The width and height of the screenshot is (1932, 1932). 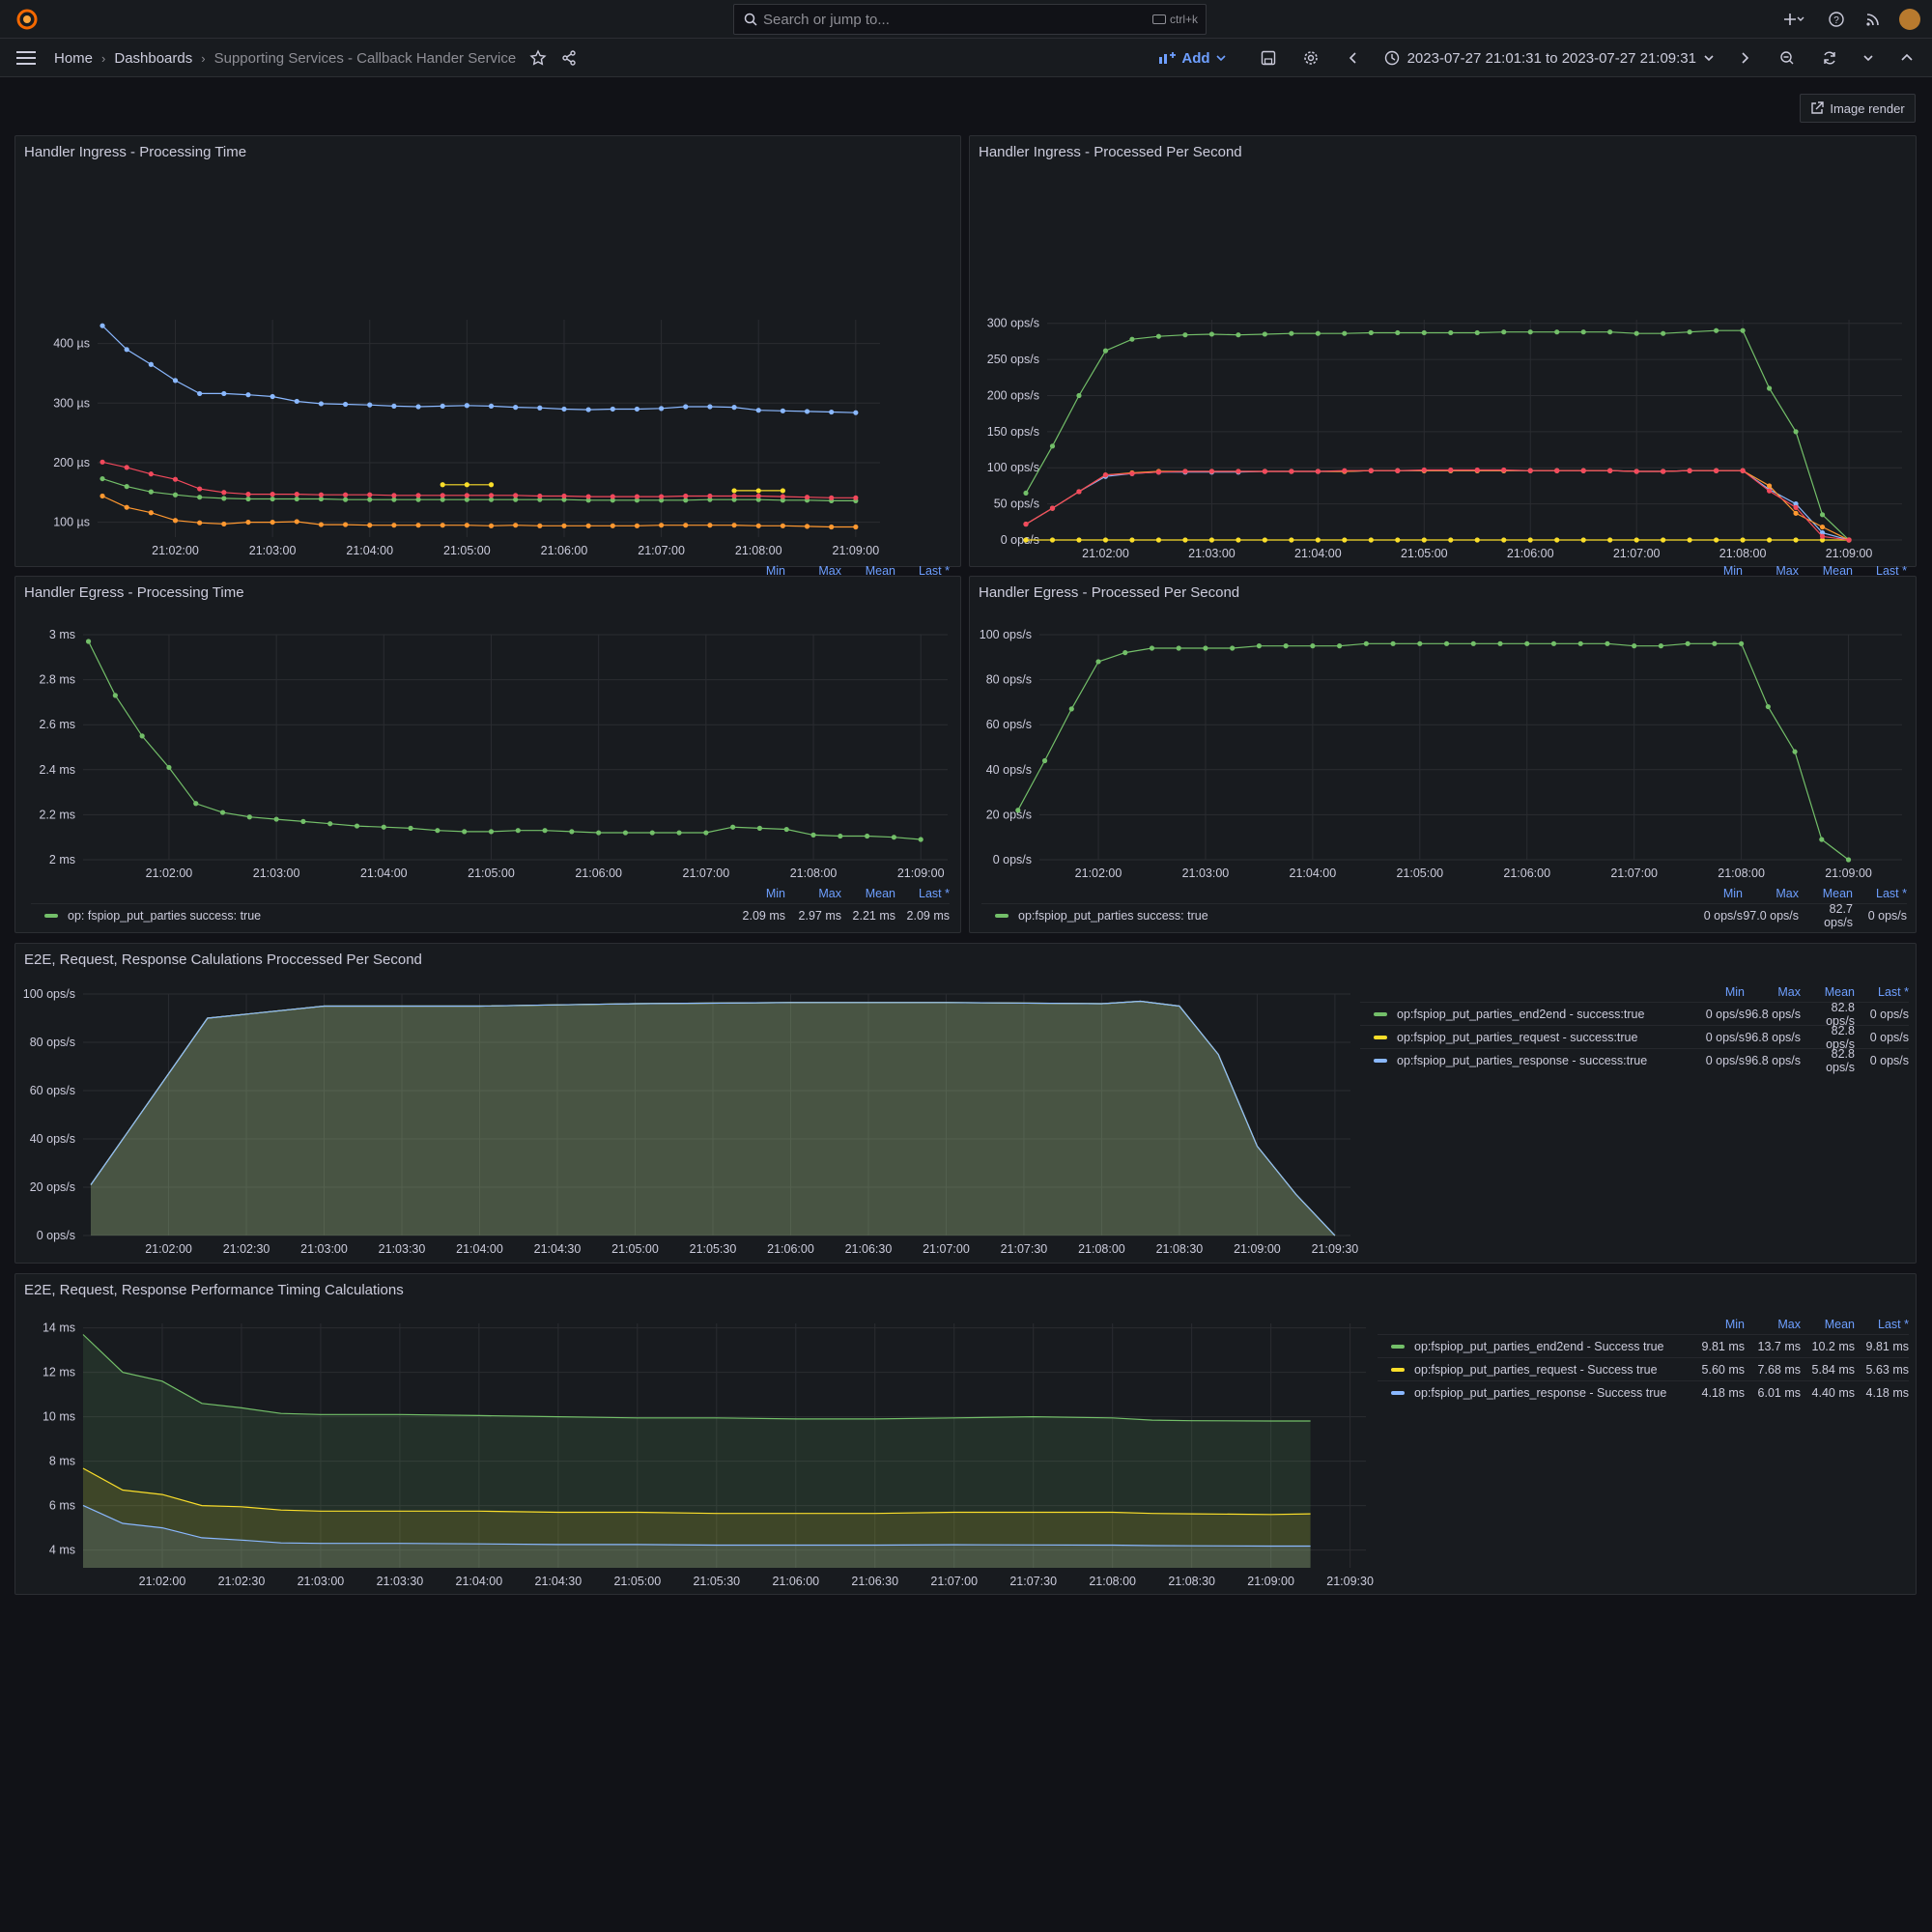 I want to click on breadcrumb-home: Home, so click(x=73, y=58).